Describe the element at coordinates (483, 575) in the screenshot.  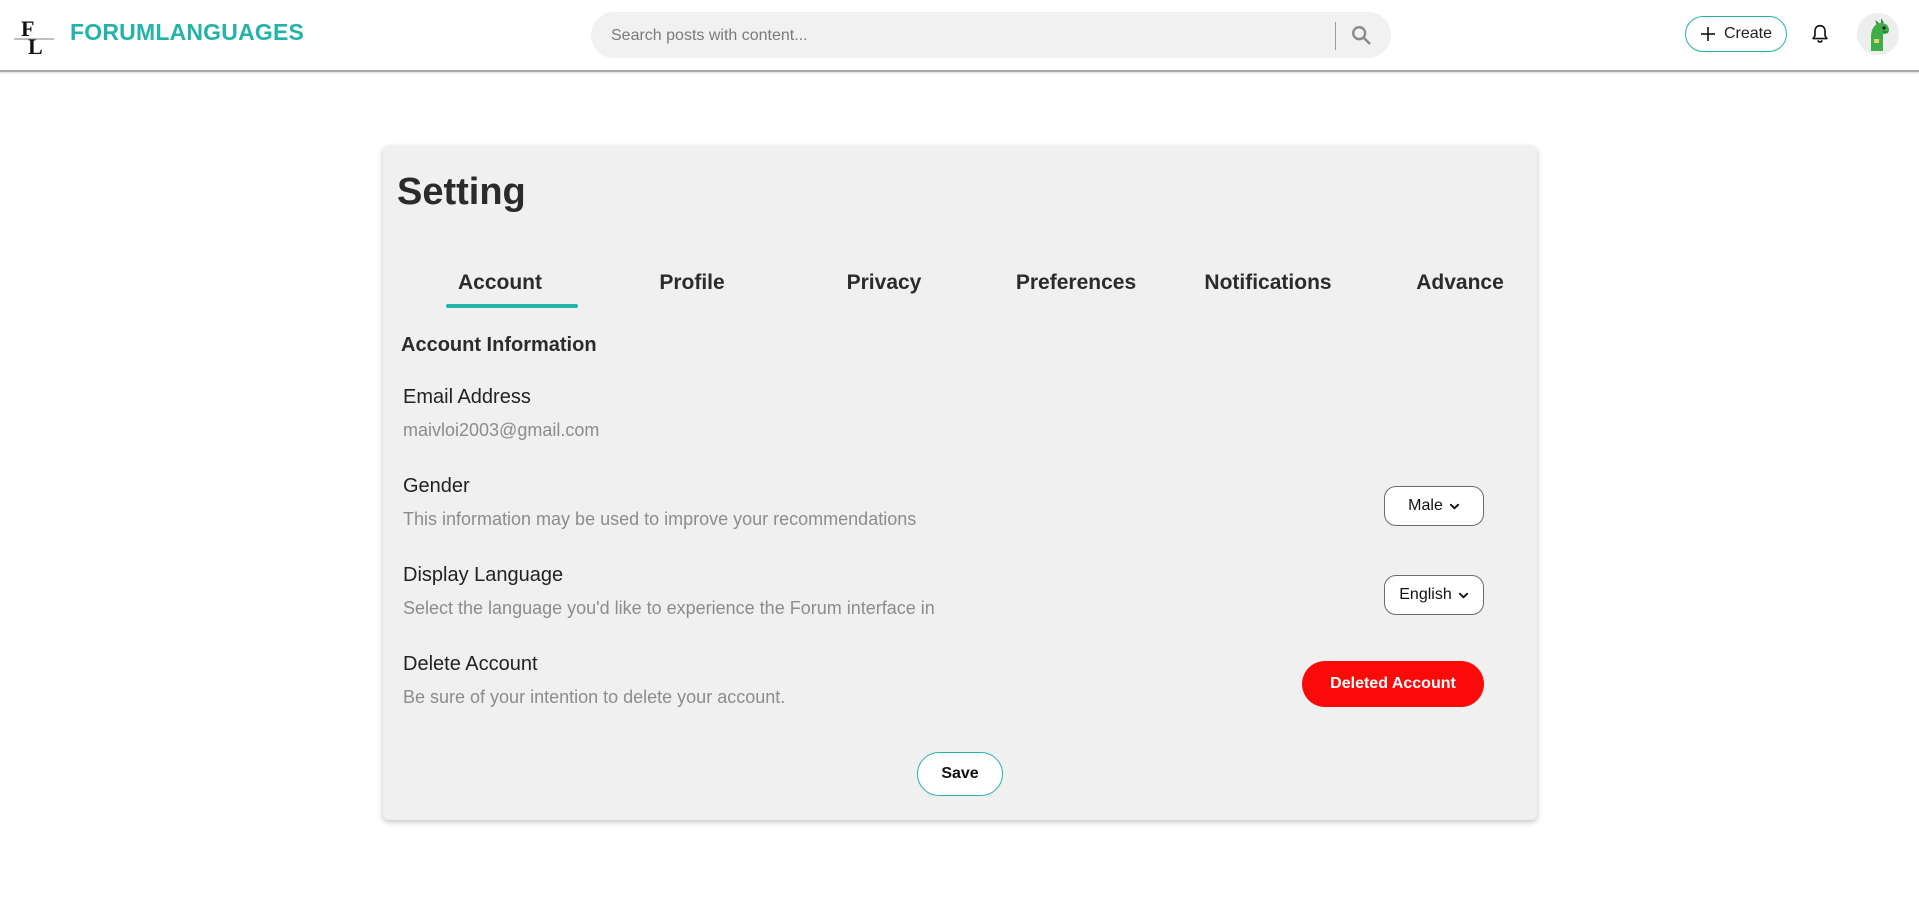
I see `display-language-label: Display Language` at that location.